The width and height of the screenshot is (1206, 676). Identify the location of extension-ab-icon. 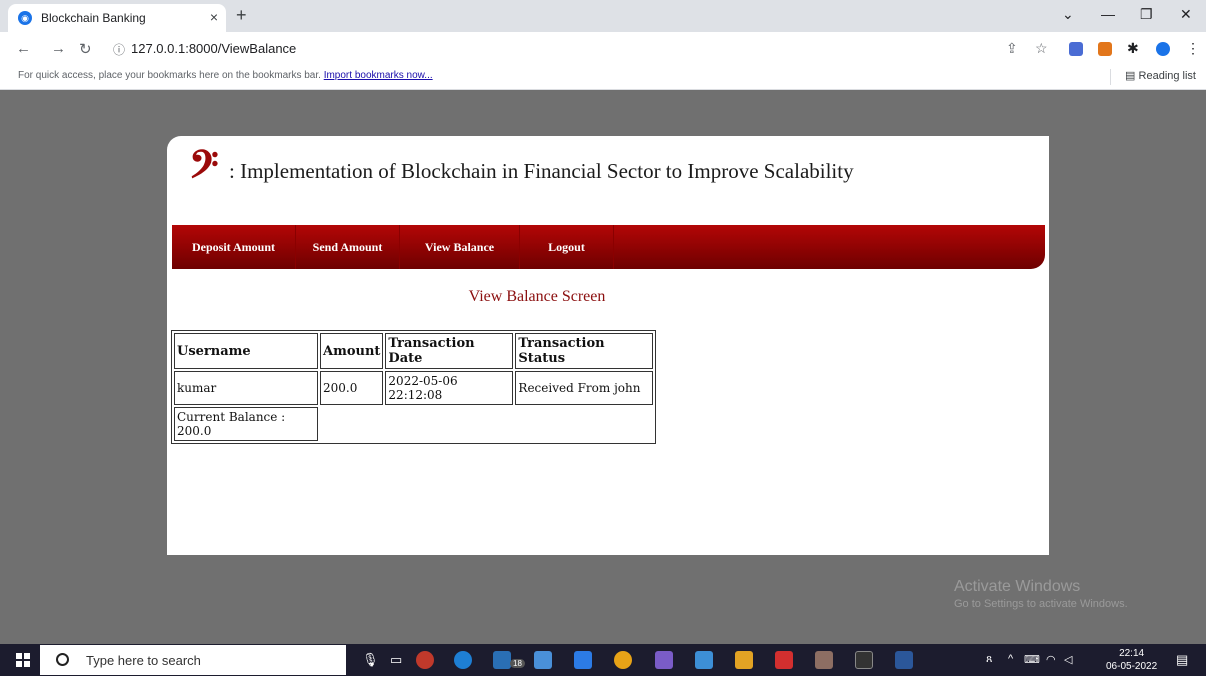
(1076, 49).